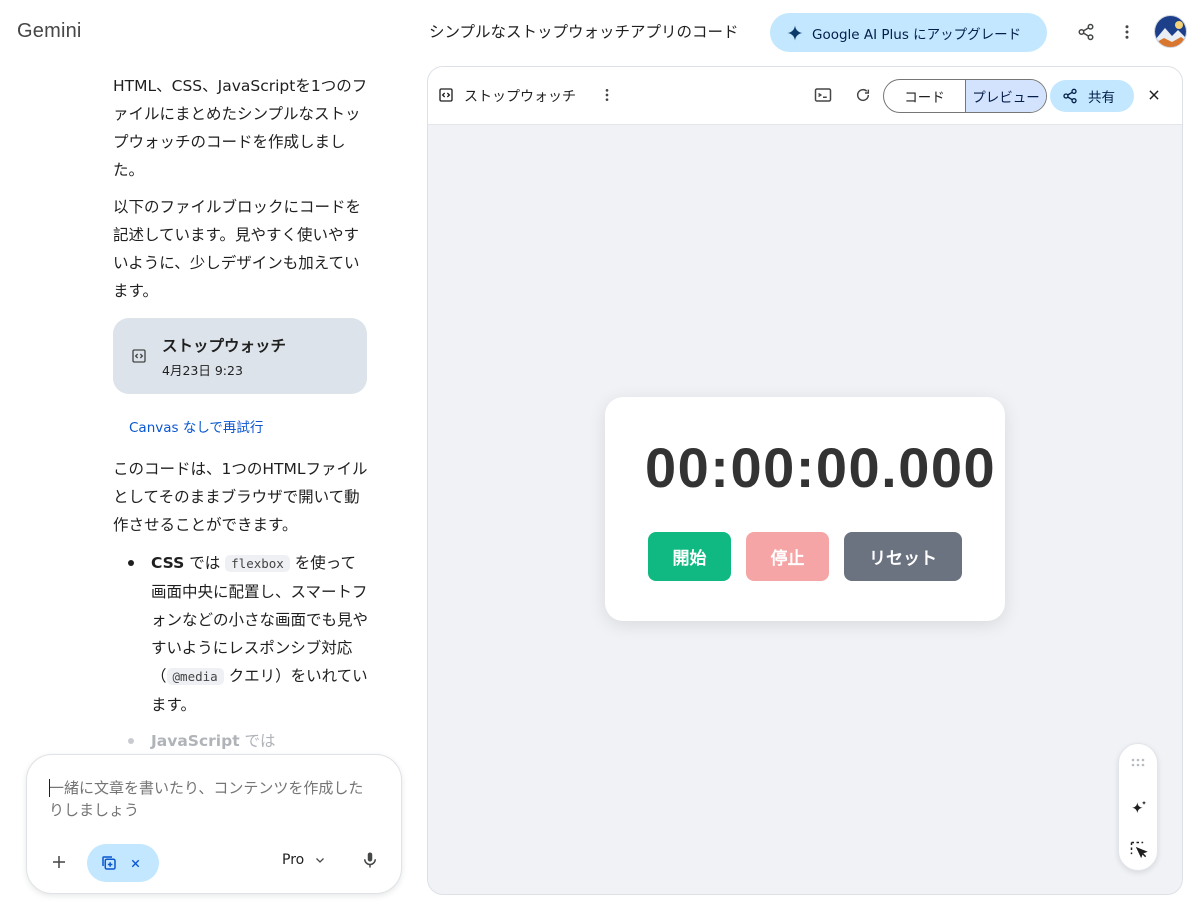 This screenshot has height=905, width=1200. I want to click on avatar, so click(1170, 31).